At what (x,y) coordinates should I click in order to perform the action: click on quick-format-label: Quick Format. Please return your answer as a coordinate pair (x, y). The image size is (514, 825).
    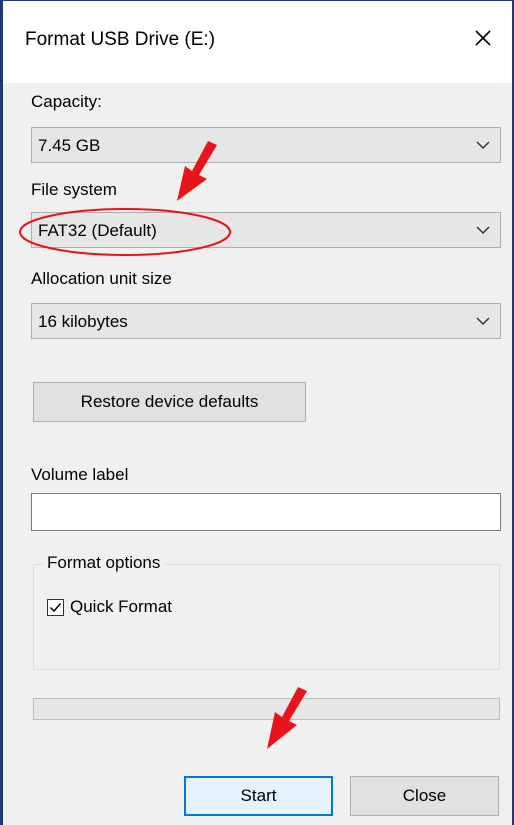
    Looking at the image, I should click on (121, 606).